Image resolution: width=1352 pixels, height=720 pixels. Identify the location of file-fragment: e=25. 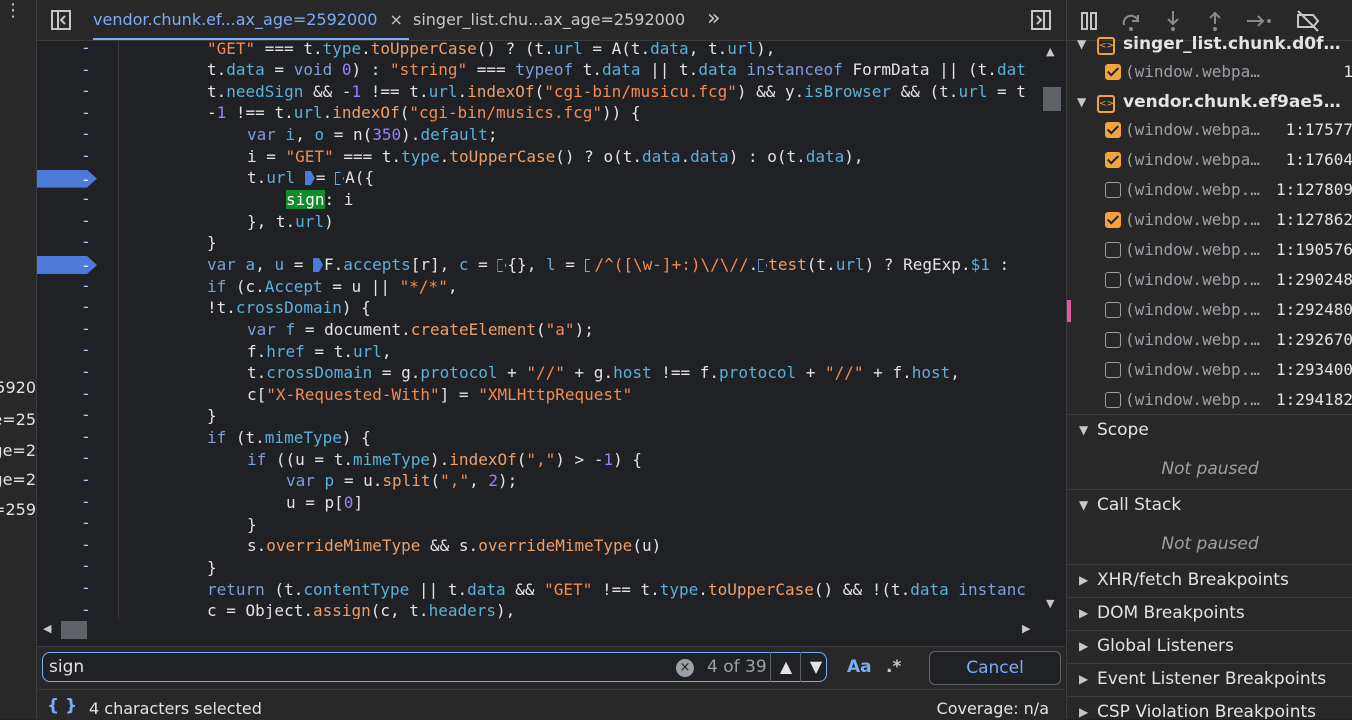
(18, 419).